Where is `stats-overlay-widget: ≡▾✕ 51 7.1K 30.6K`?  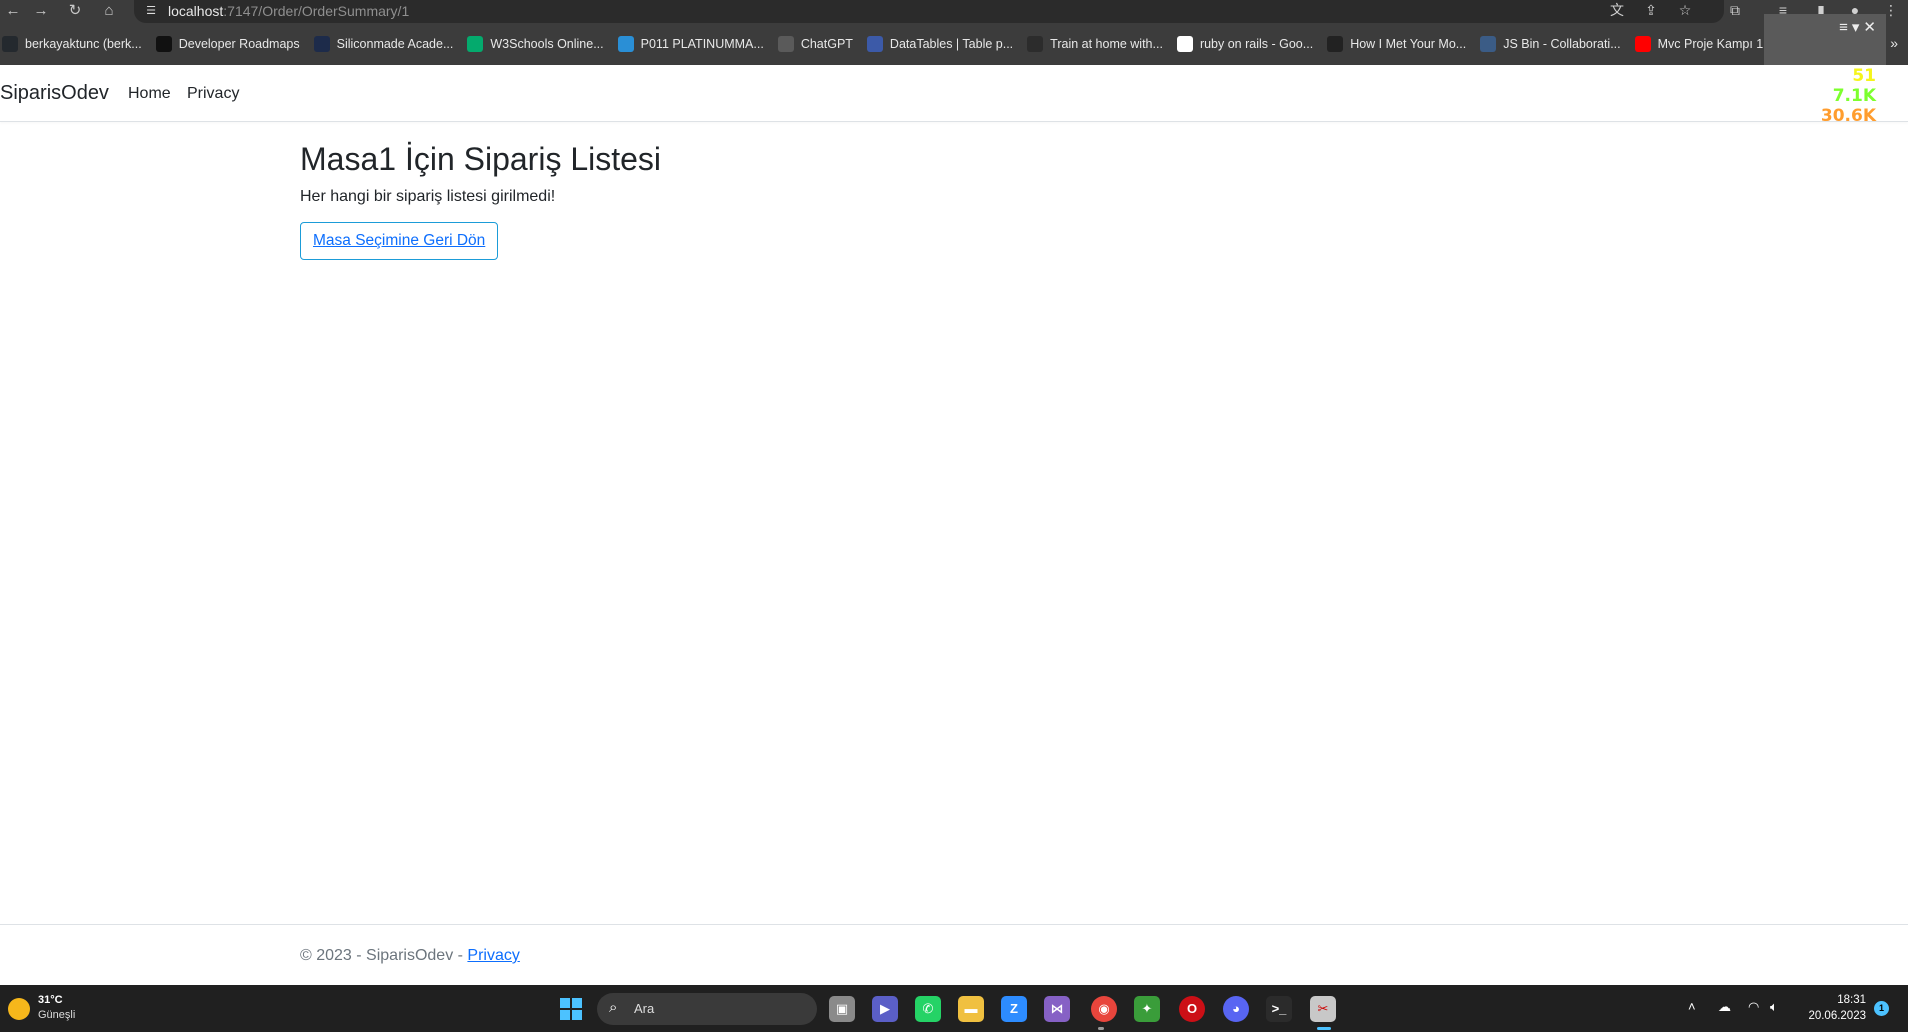
stats-overlay-widget: ≡▾✕ 51 7.1K 30.6K is located at coordinates (1825, 70).